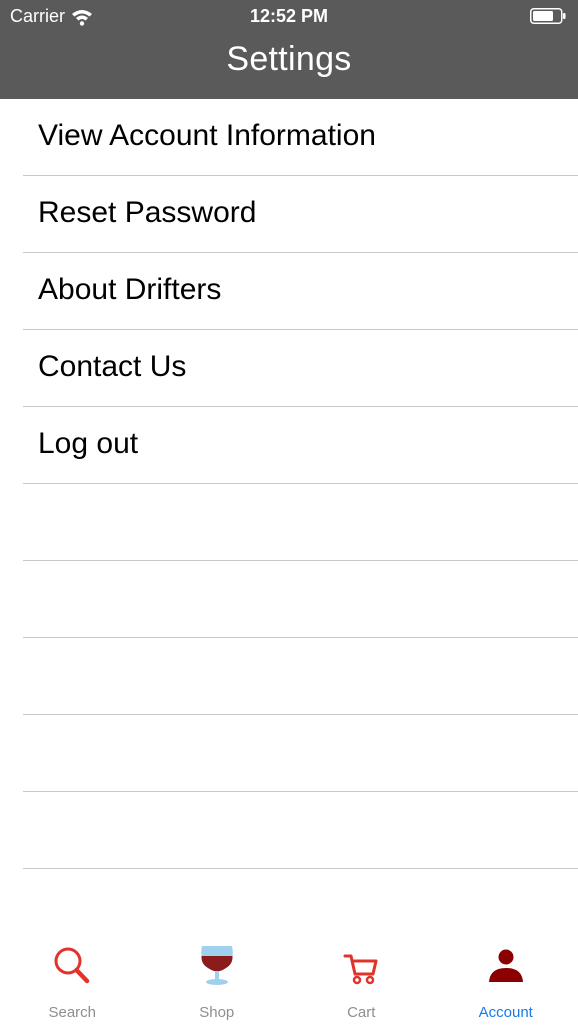 This screenshot has height=1028, width=578. I want to click on status-bar: Carrier 12:52 PM, so click(289, 16).